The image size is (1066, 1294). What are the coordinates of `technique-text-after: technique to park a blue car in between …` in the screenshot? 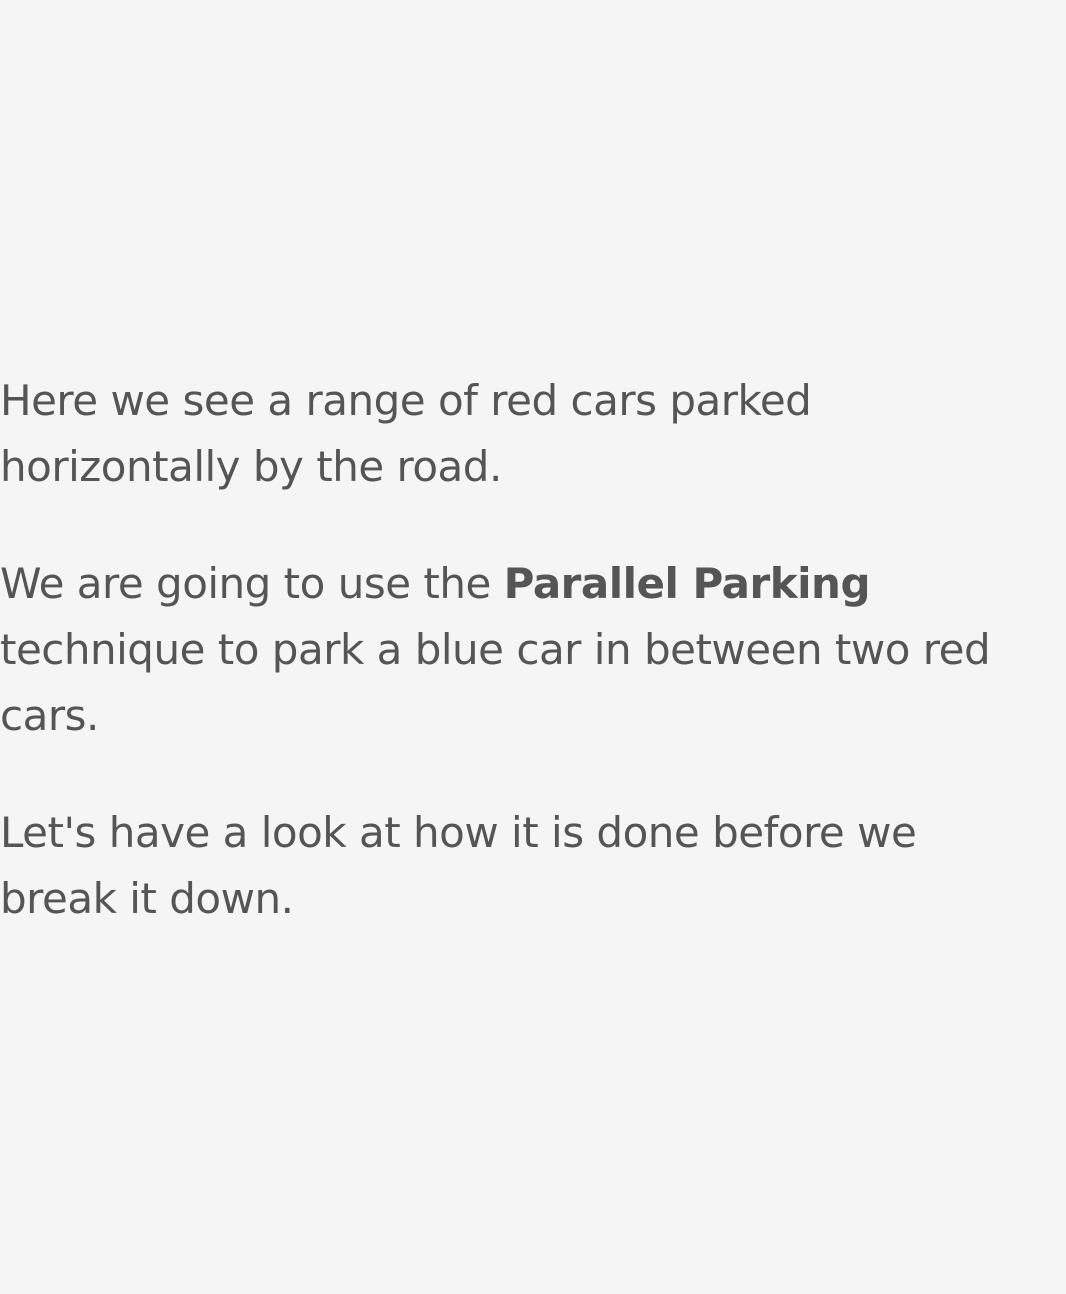 It's located at (495, 682).